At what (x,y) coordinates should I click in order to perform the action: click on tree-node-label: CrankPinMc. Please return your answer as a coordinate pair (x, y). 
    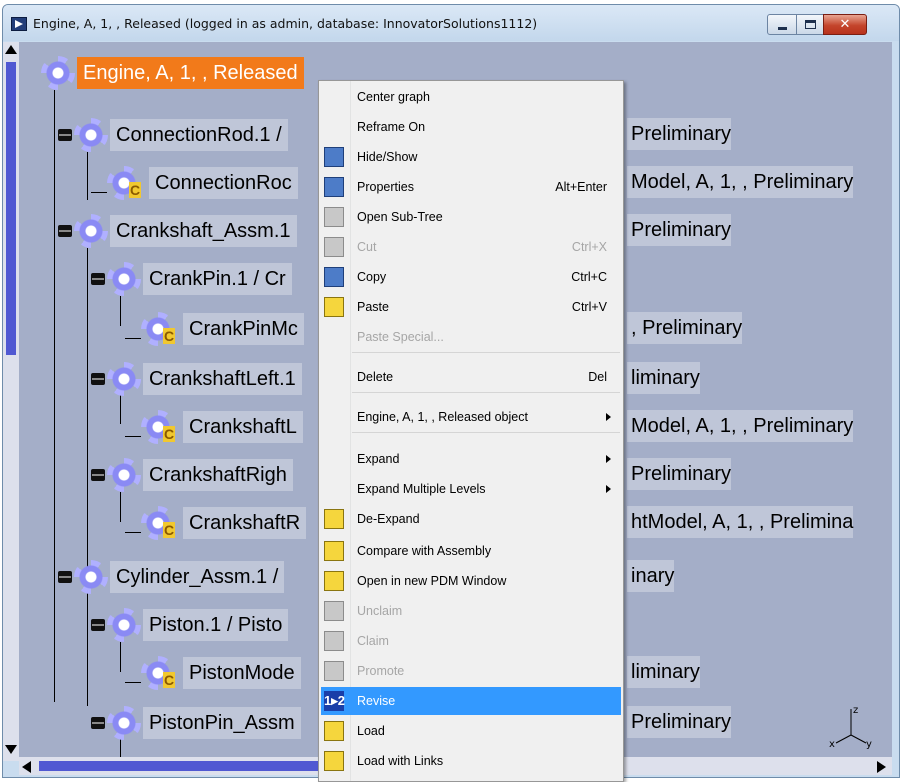
    Looking at the image, I should click on (243, 329).